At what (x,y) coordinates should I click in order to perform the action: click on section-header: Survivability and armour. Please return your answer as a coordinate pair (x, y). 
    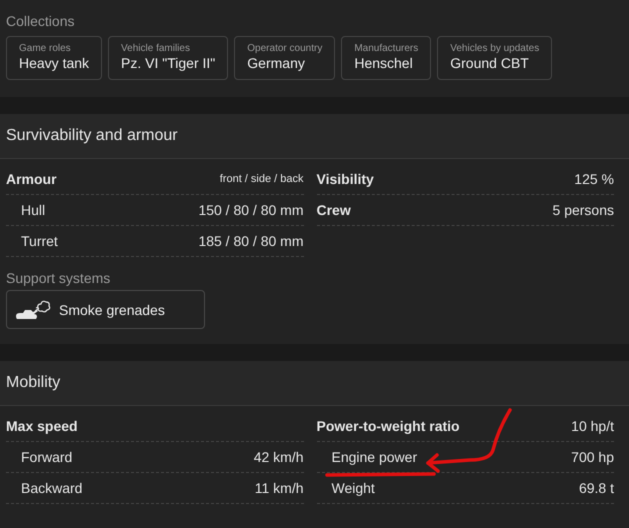
    Looking at the image, I should click on (314, 136).